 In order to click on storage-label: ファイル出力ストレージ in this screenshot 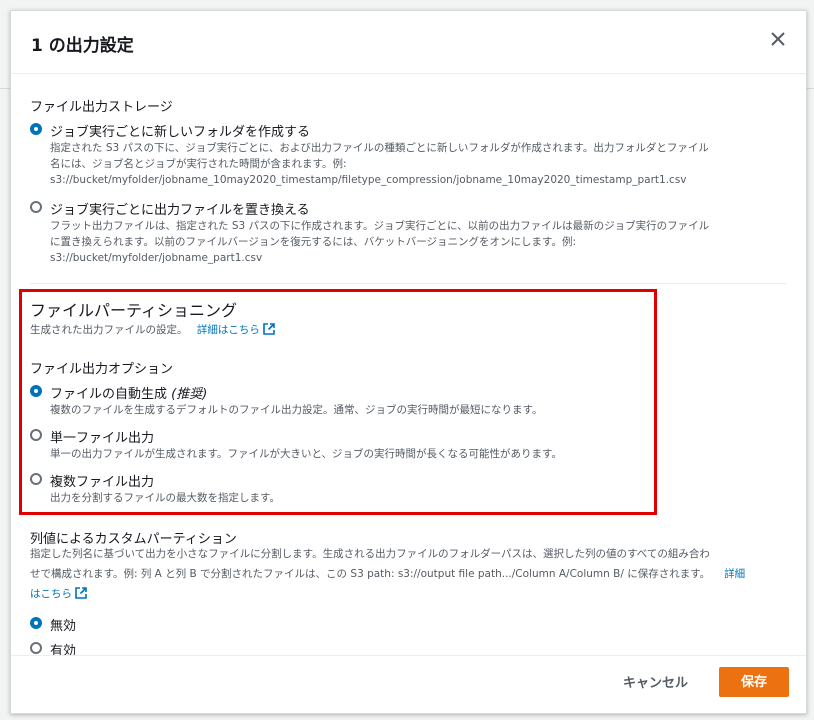, I will do `click(101, 107)`.